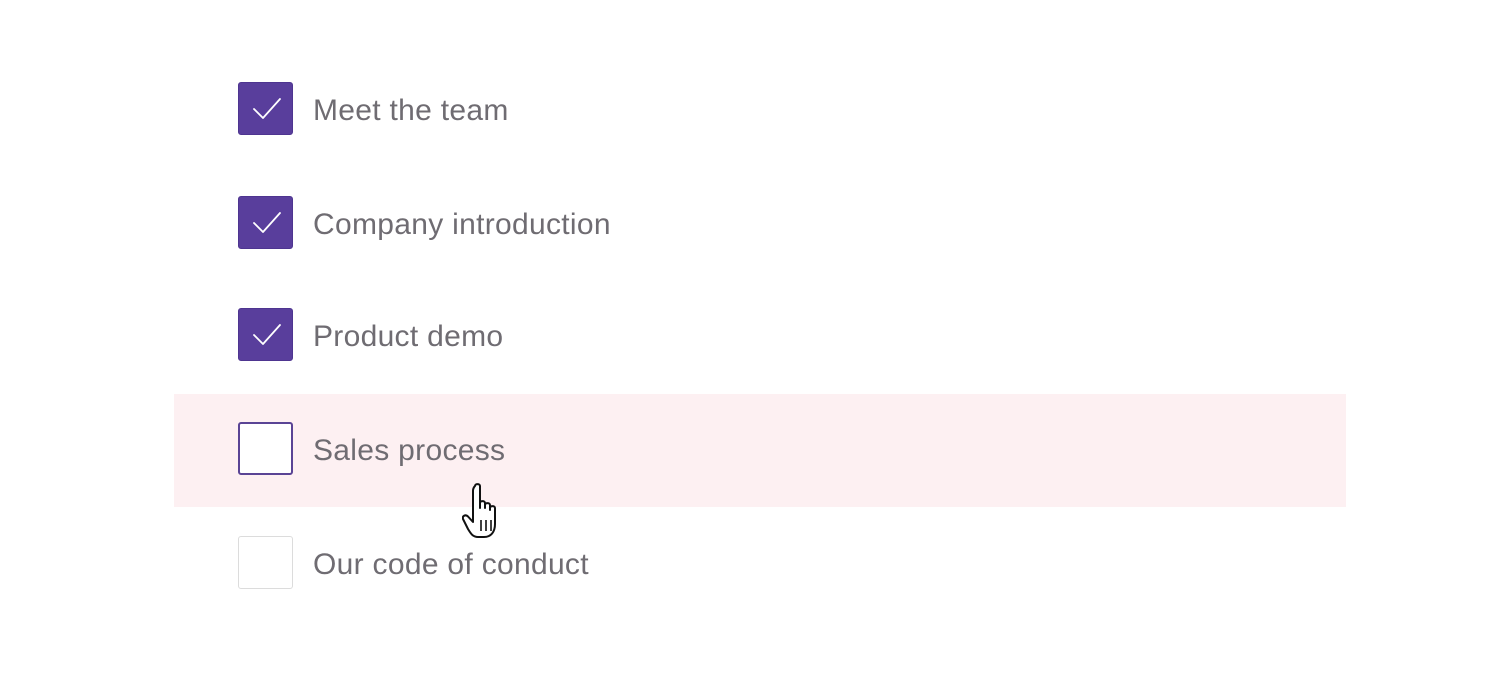 The image size is (1500, 678). Describe the element at coordinates (760, 564) in the screenshot. I see `checklist-item-code-of-conduct: Our code of conduct` at that location.